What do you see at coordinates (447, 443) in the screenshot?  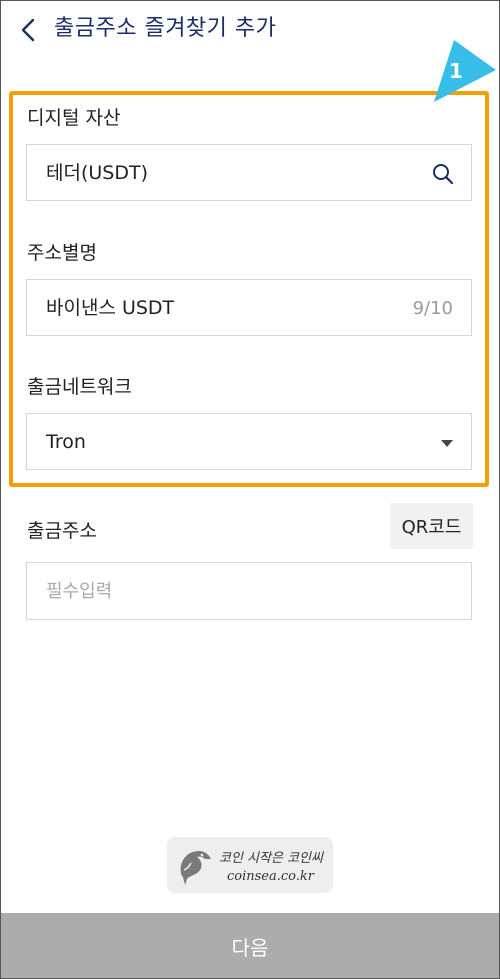 I see `caret-down-icon` at bounding box center [447, 443].